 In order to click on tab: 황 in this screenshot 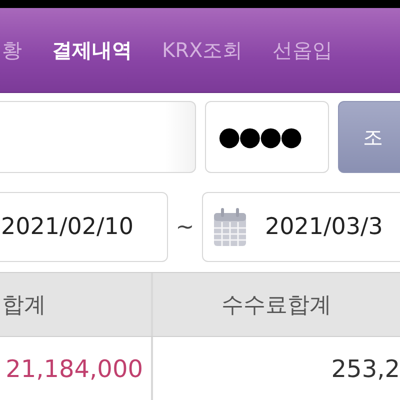, I will do `click(12, 50)`.